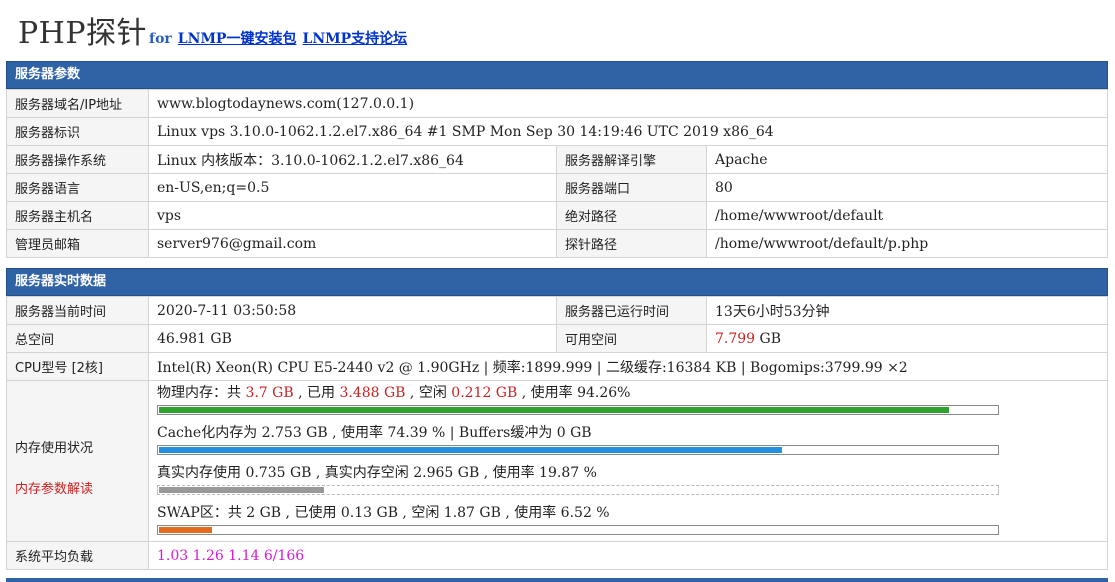  Describe the element at coordinates (77, 487) in the screenshot. I see `memory-params-link: 内存参数解读` at that location.